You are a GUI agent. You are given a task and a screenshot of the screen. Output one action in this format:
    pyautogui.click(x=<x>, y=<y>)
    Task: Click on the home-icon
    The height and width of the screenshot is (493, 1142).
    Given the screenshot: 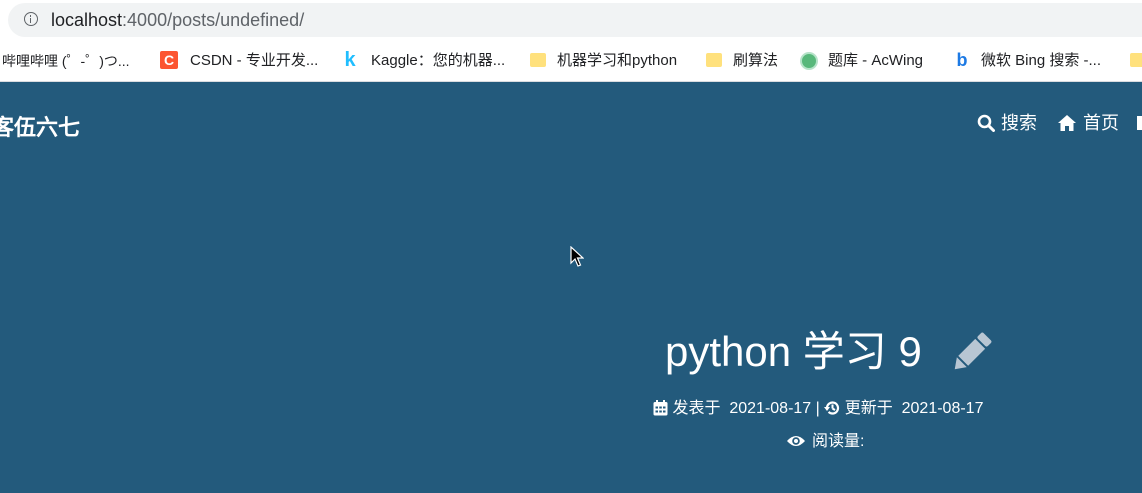 What is the action you would take?
    pyautogui.click(x=1067, y=123)
    